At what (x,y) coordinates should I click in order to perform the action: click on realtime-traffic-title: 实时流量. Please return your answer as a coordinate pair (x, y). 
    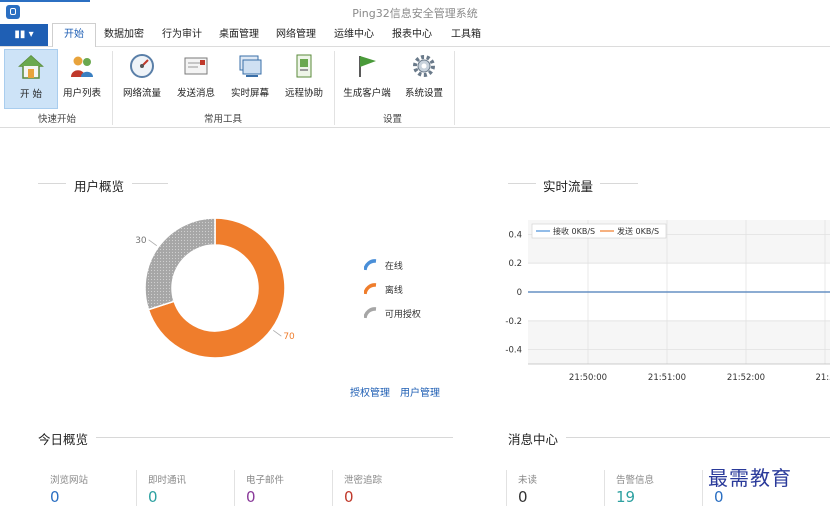
    Looking at the image, I should click on (568, 186).